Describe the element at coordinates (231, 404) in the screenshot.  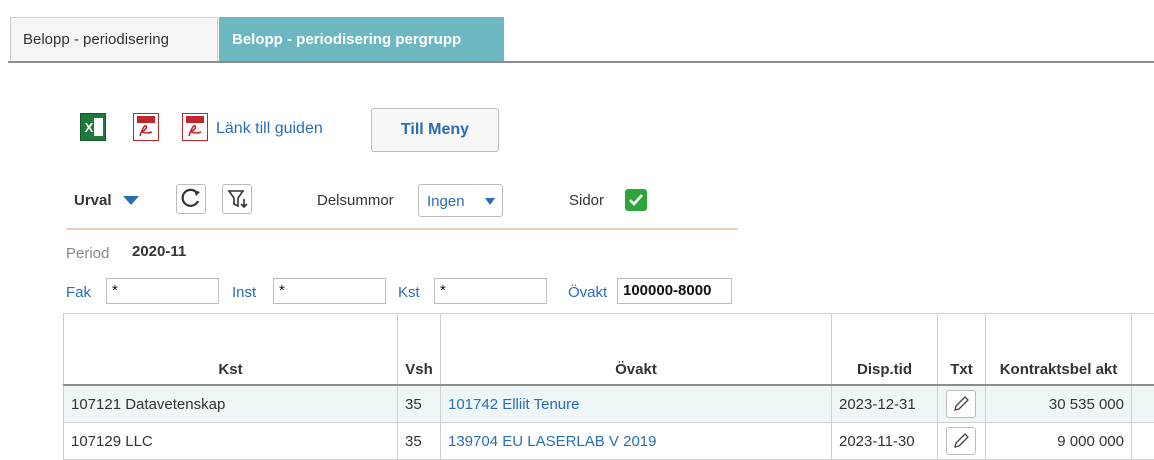
I see `cell-kst: 107121 Datavetenskap` at that location.